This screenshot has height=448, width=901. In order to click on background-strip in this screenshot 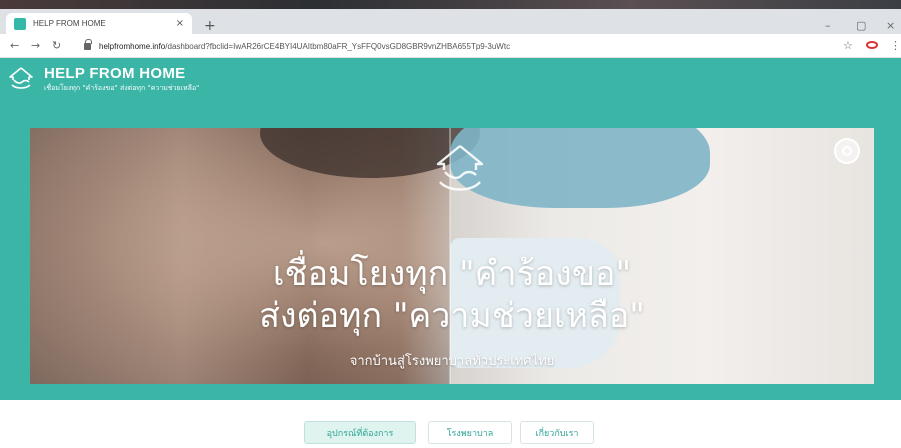, I will do `click(450, 4)`.